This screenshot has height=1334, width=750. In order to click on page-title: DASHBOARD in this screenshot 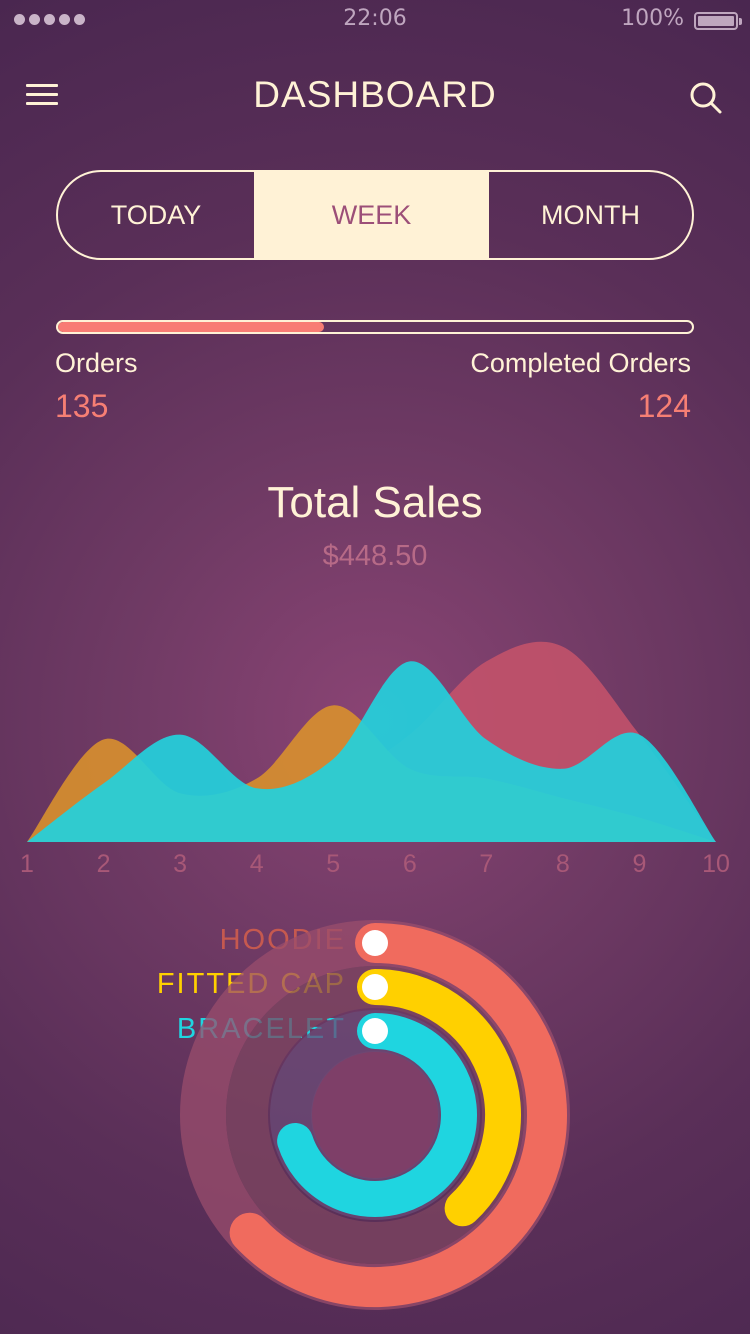, I will do `click(375, 94)`.